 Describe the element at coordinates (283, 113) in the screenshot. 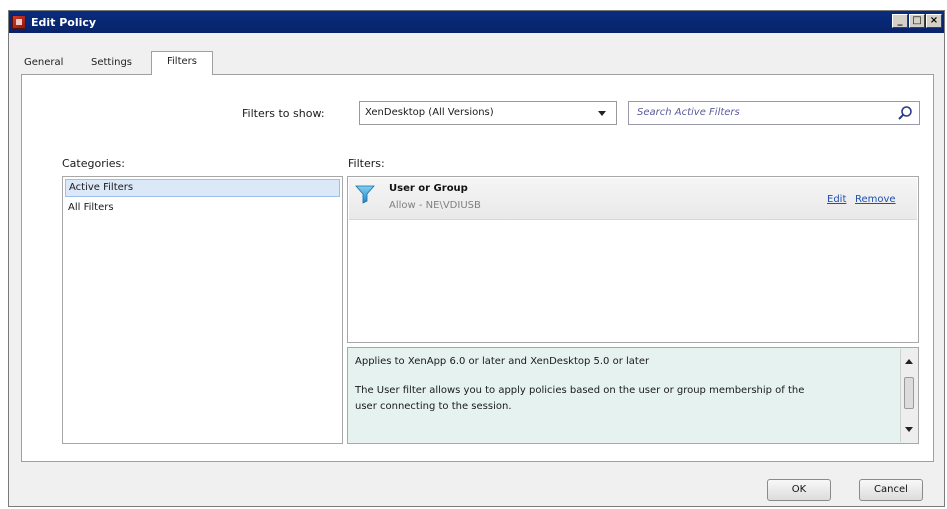

I see `filters-to-show-label: Filters to show:` at that location.